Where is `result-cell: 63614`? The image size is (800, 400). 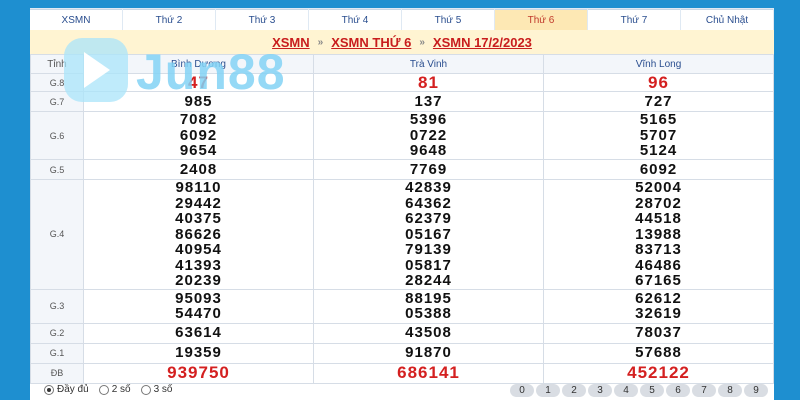
result-cell: 63614 is located at coordinates (198, 333).